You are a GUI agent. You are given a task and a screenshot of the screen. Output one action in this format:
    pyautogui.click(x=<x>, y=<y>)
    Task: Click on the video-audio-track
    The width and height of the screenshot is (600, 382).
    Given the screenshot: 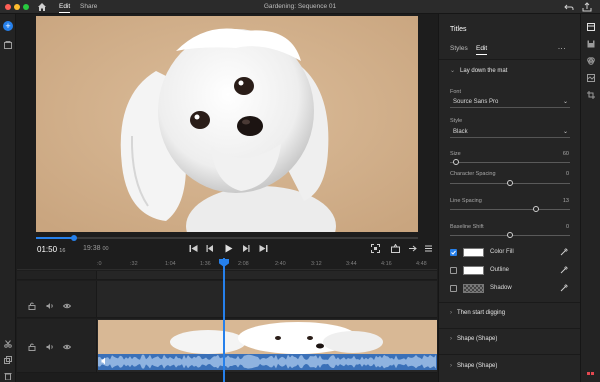 What is the action you would take?
    pyautogui.click(x=227, y=346)
    